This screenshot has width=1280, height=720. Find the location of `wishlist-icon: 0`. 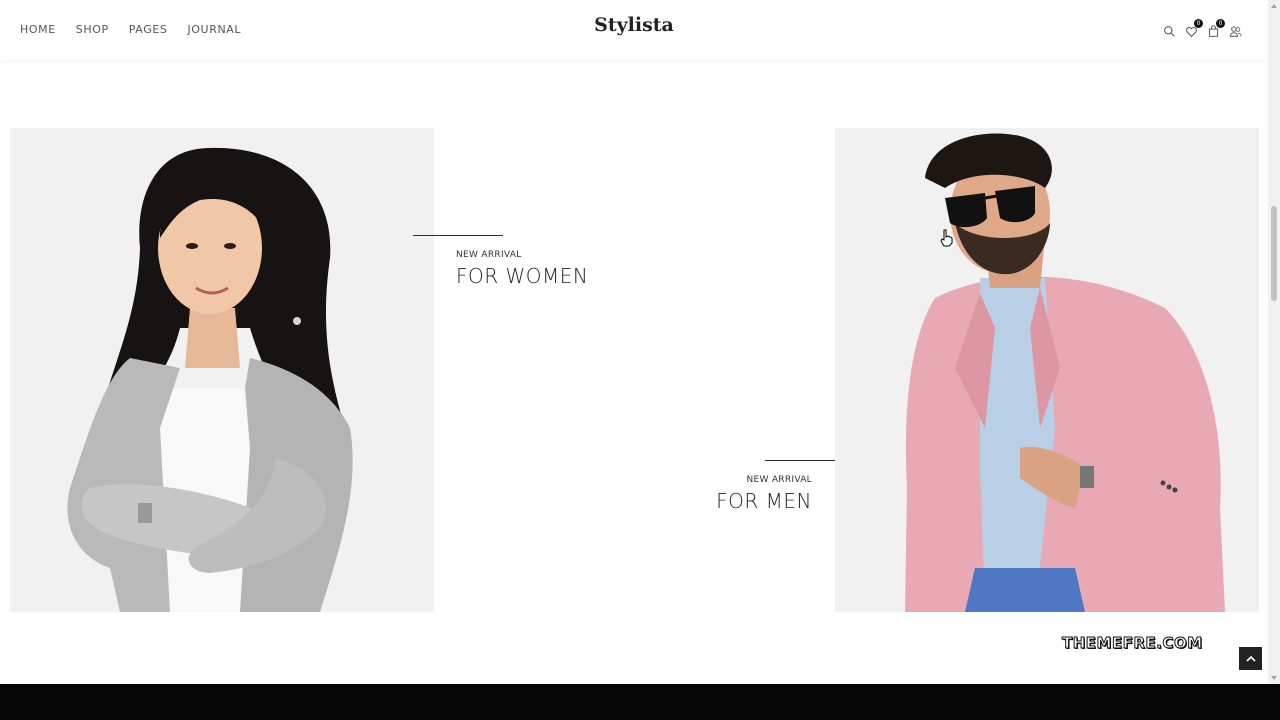

wishlist-icon: 0 is located at coordinates (1193, 28).